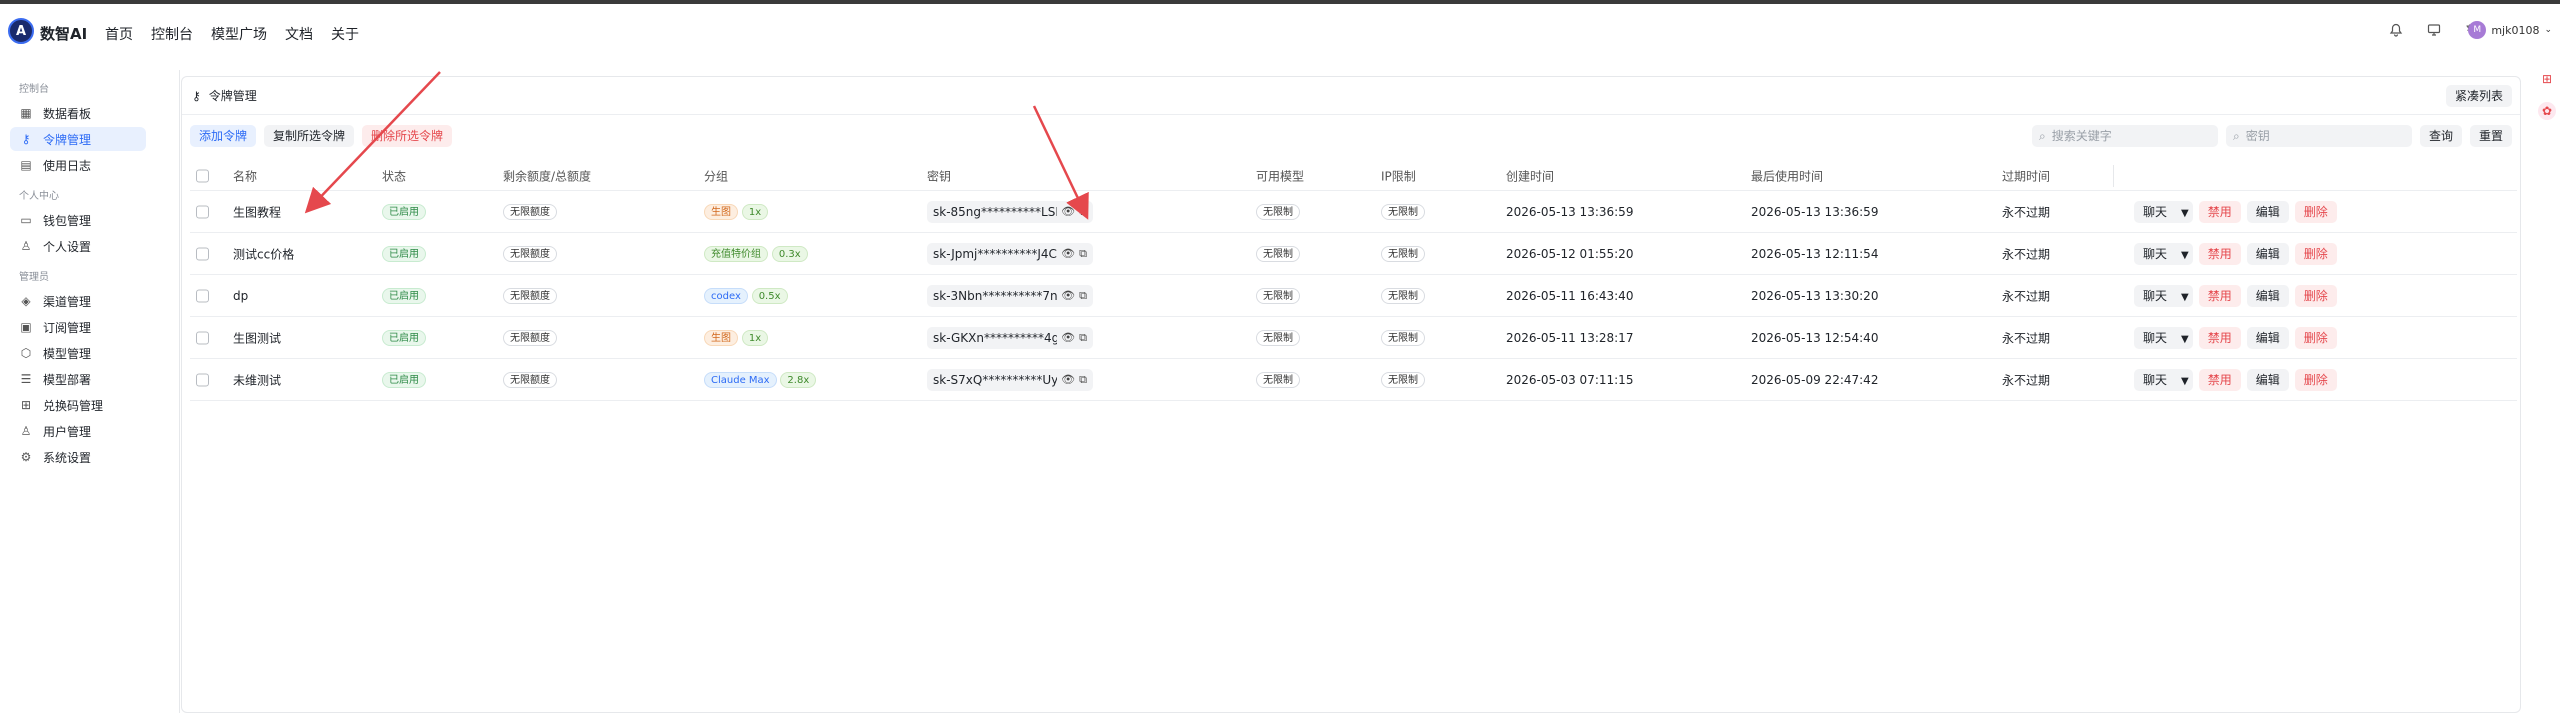 Image resolution: width=2560 pixels, height=713 pixels. Describe the element at coordinates (26, 113) in the screenshot. I see `grid-icon: ▦` at that location.